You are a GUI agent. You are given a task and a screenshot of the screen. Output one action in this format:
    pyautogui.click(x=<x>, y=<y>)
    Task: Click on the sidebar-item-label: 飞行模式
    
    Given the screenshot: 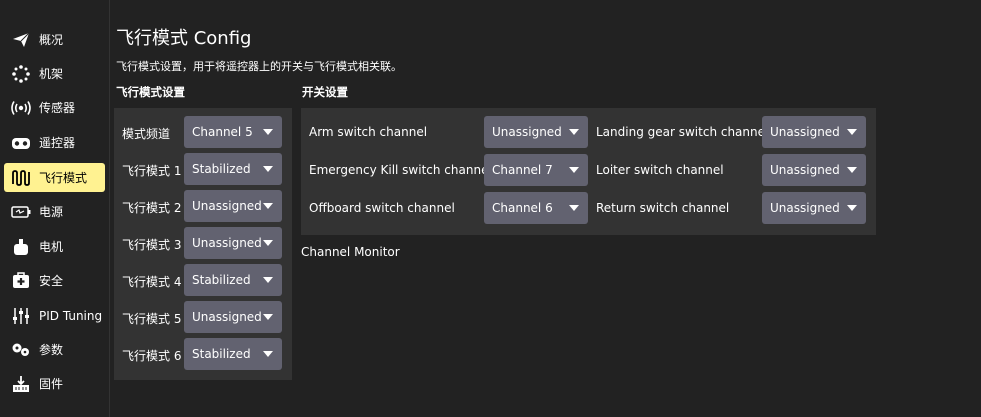 What is the action you would take?
    pyautogui.click(x=63, y=178)
    